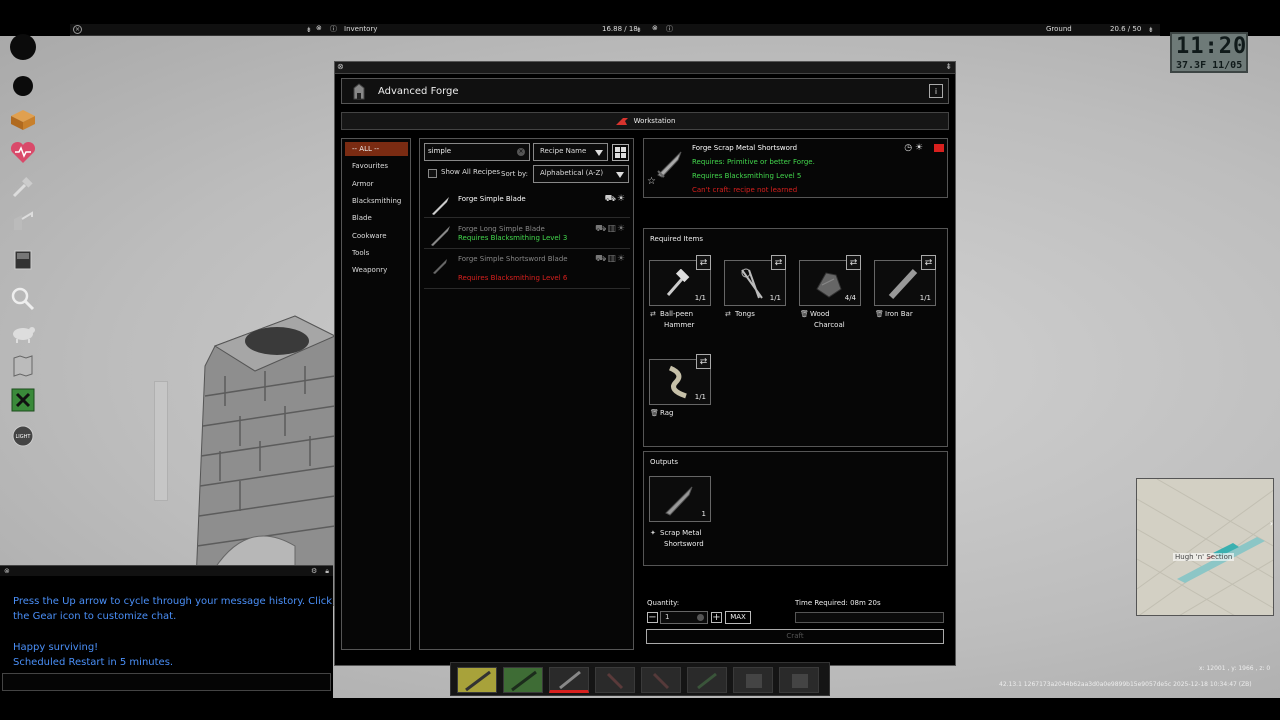 This screenshot has height=720, width=1280. I want to click on category-weaponry: Weaponry, so click(376, 270).